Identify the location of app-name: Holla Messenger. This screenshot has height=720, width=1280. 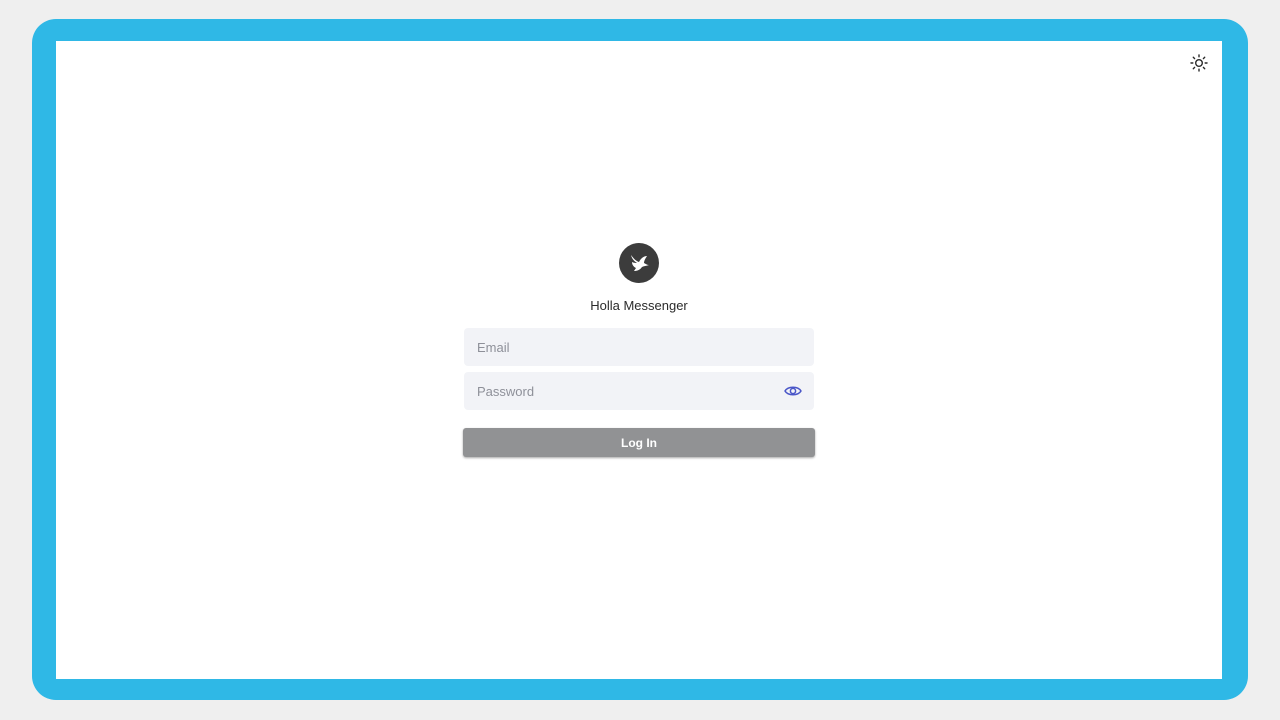
(639, 305).